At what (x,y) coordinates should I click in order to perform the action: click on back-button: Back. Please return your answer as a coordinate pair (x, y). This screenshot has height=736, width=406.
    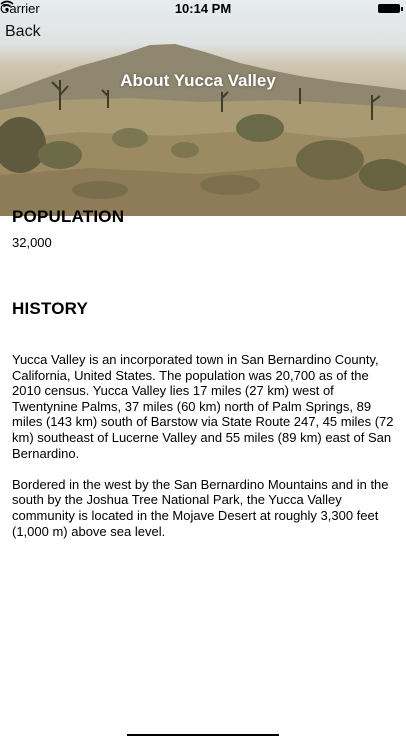
    Looking at the image, I should click on (23, 32).